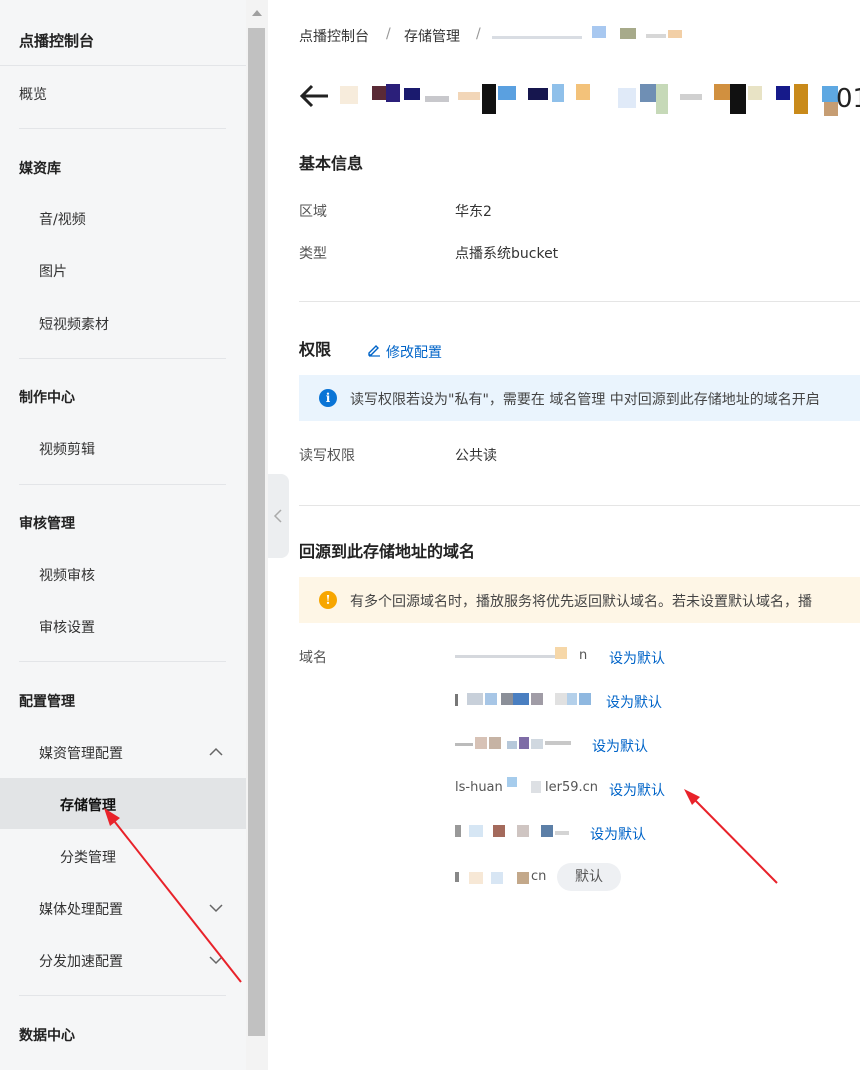 The width and height of the screenshot is (860, 1070). What do you see at coordinates (40, 169) in the screenshot?
I see `sidebar-section-media-library: 媒资库` at bounding box center [40, 169].